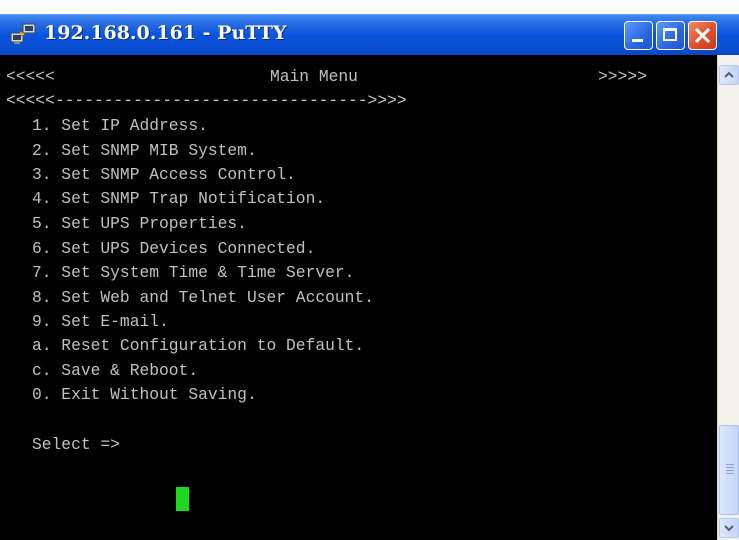 The image size is (739, 540). Describe the element at coordinates (193, 272) in the screenshot. I see `menu-item: 7. Set System Time & Time Server.` at that location.